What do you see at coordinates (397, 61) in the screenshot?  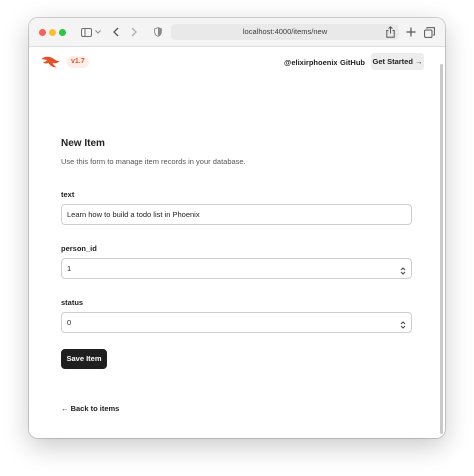 I see `get-started-button: Get Started →` at bounding box center [397, 61].